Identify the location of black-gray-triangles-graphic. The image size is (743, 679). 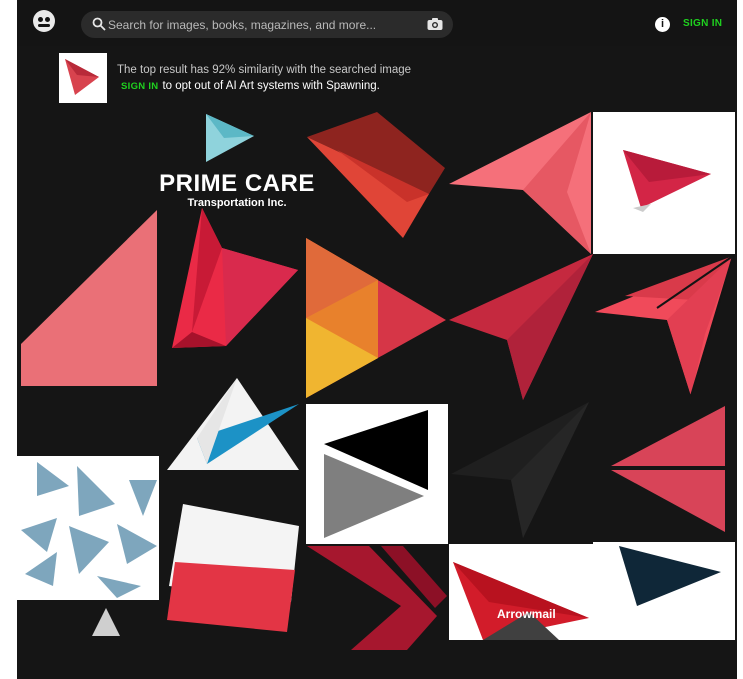
(376, 474).